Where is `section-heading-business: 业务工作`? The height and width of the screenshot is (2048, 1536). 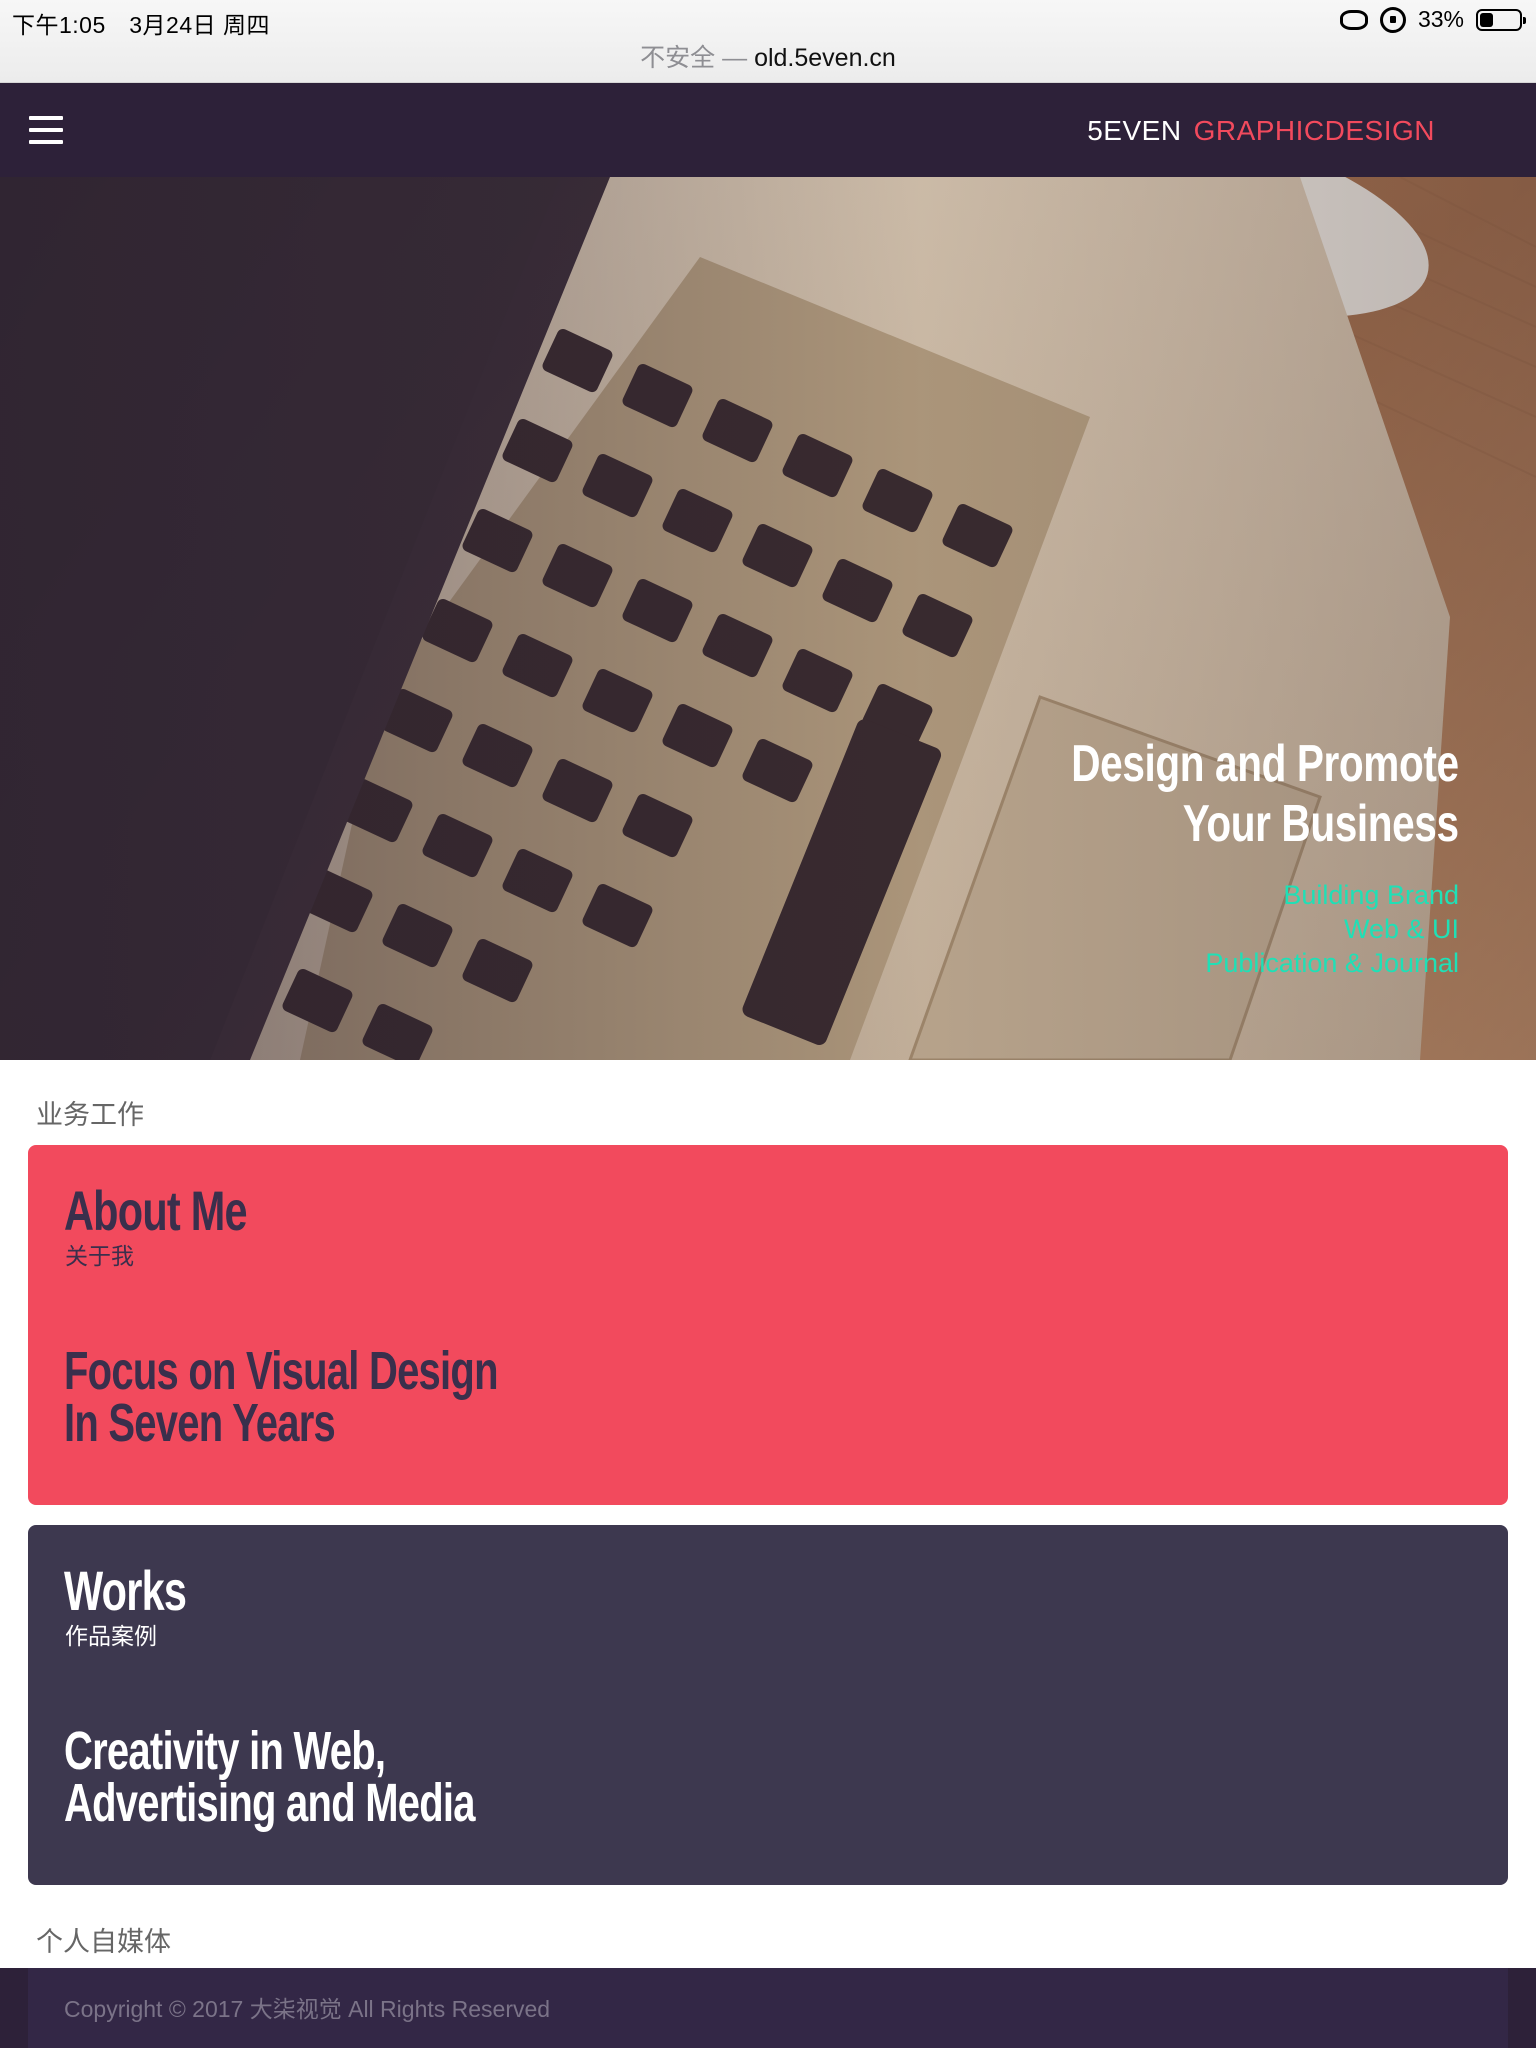 section-heading-business: 业务工作 is located at coordinates (90, 1115).